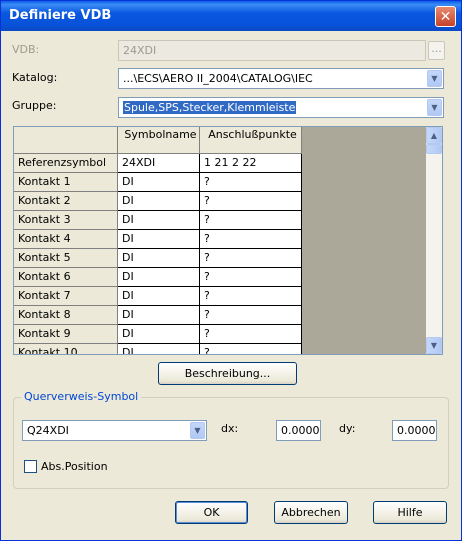 This screenshot has height=541, width=462. I want to click on katalog-dropdown: ...\ECS\AERO II_2004\CATALOG\IEC ▼, so click(281, 78).